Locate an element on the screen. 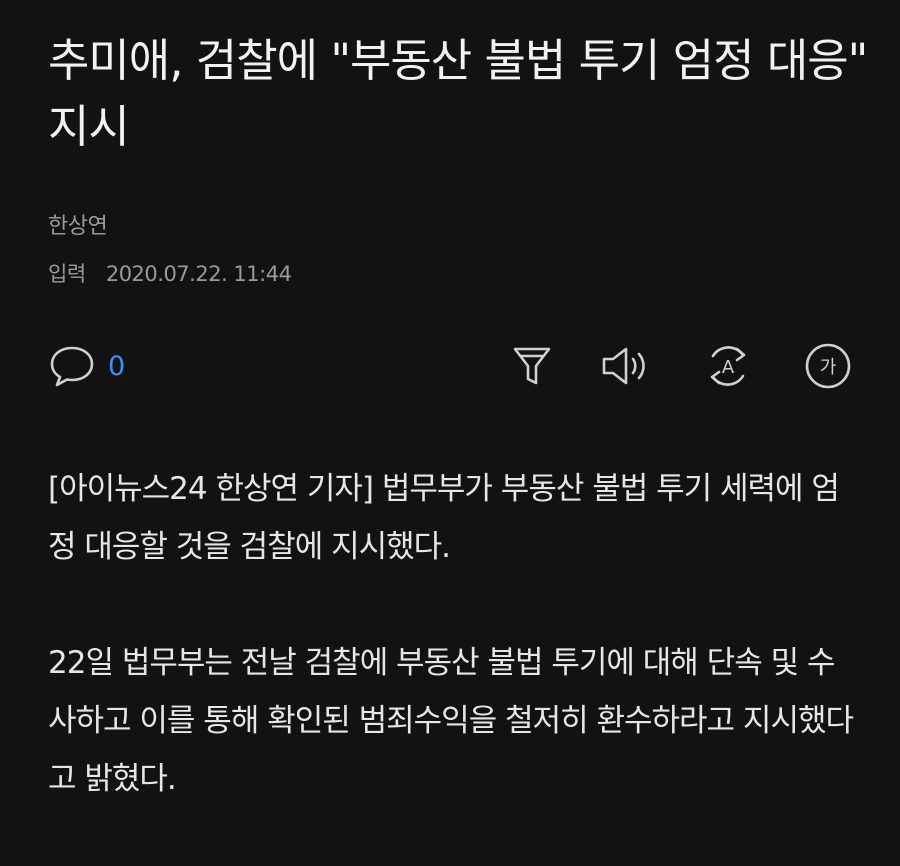 Image resolution: width=900 pixels, height=866 pixels. translate-button: A is located at coordinates (728, 366).